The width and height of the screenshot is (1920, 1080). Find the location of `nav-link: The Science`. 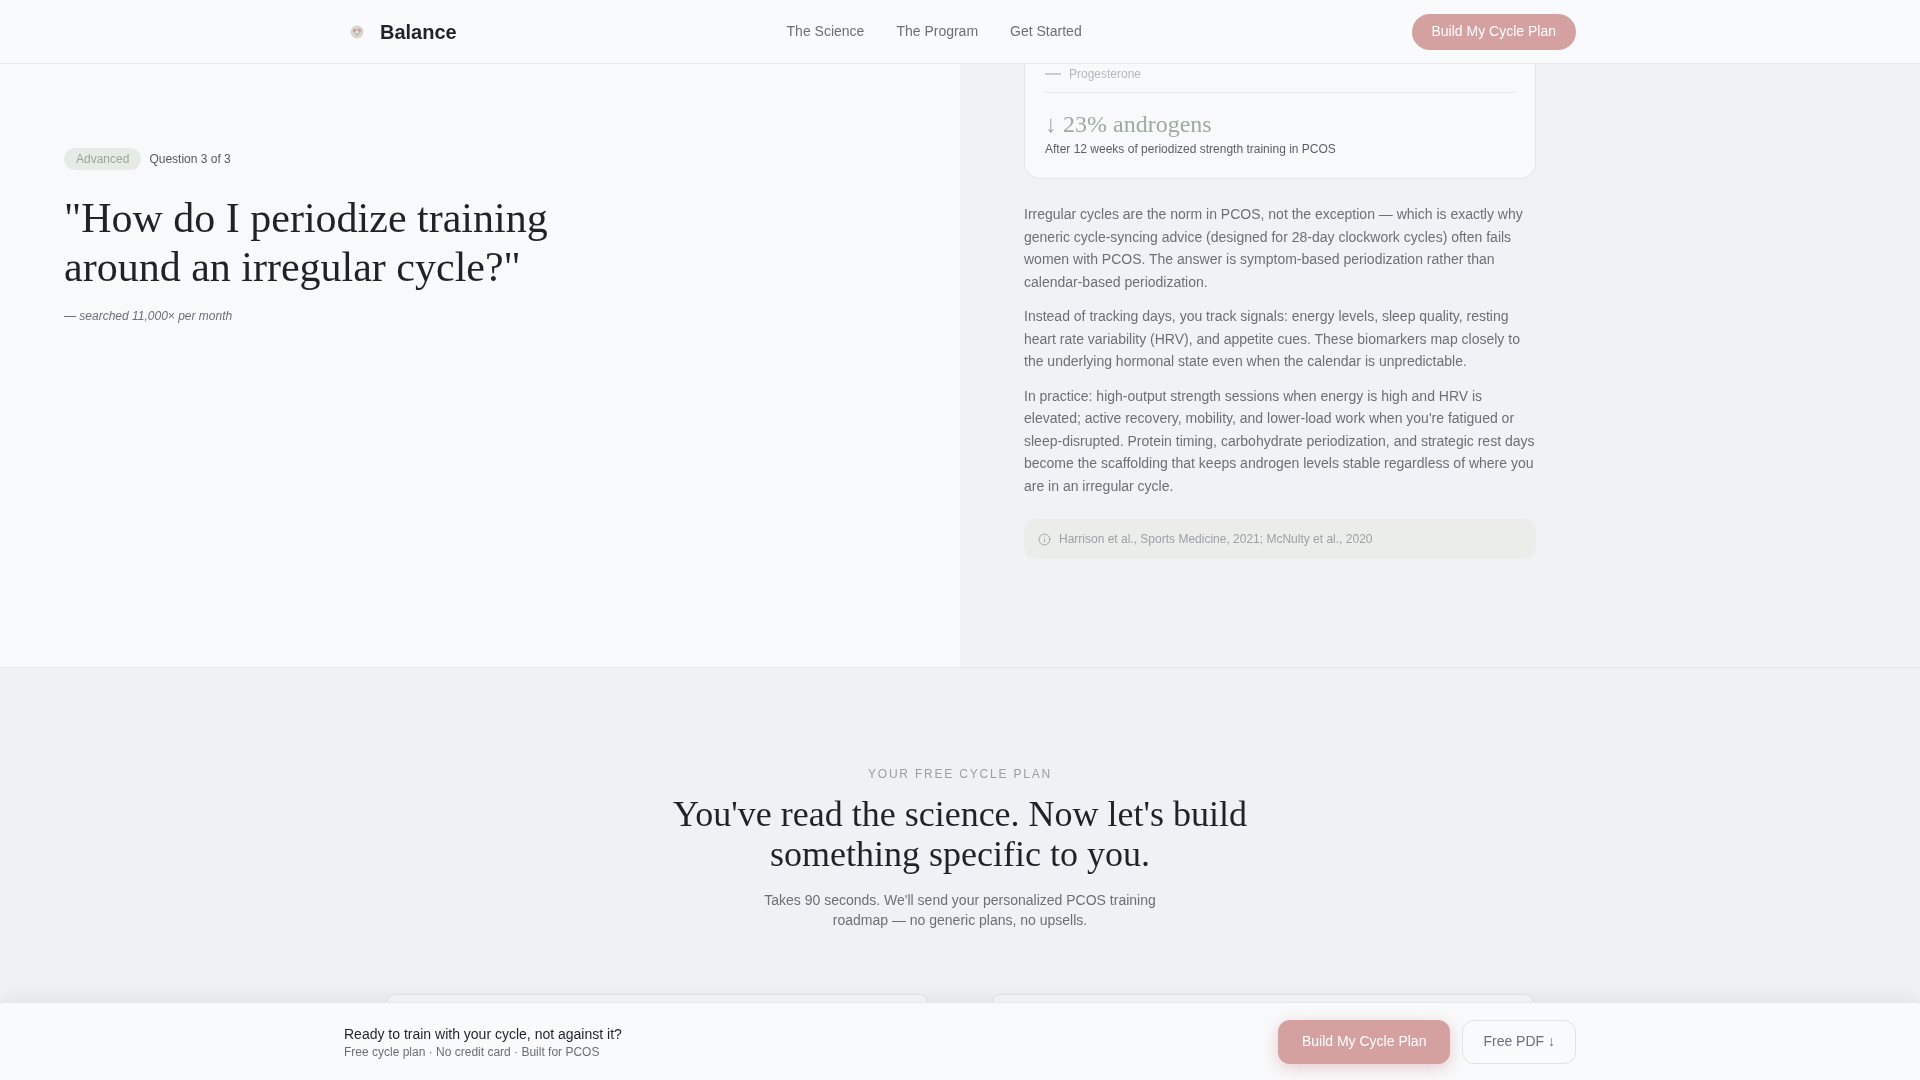

nav-link: The Science is located at coordinates (825, 31).